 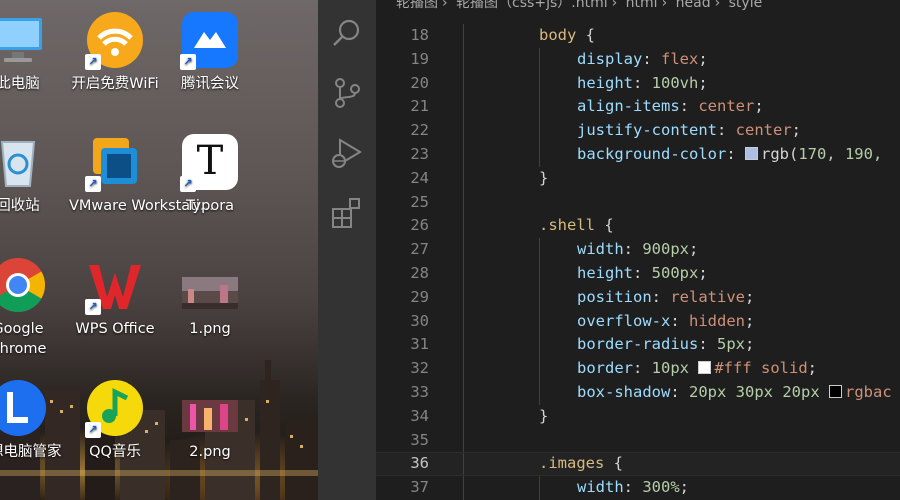 I want to click on css-property: justify-content, so click(x=647, y=130).